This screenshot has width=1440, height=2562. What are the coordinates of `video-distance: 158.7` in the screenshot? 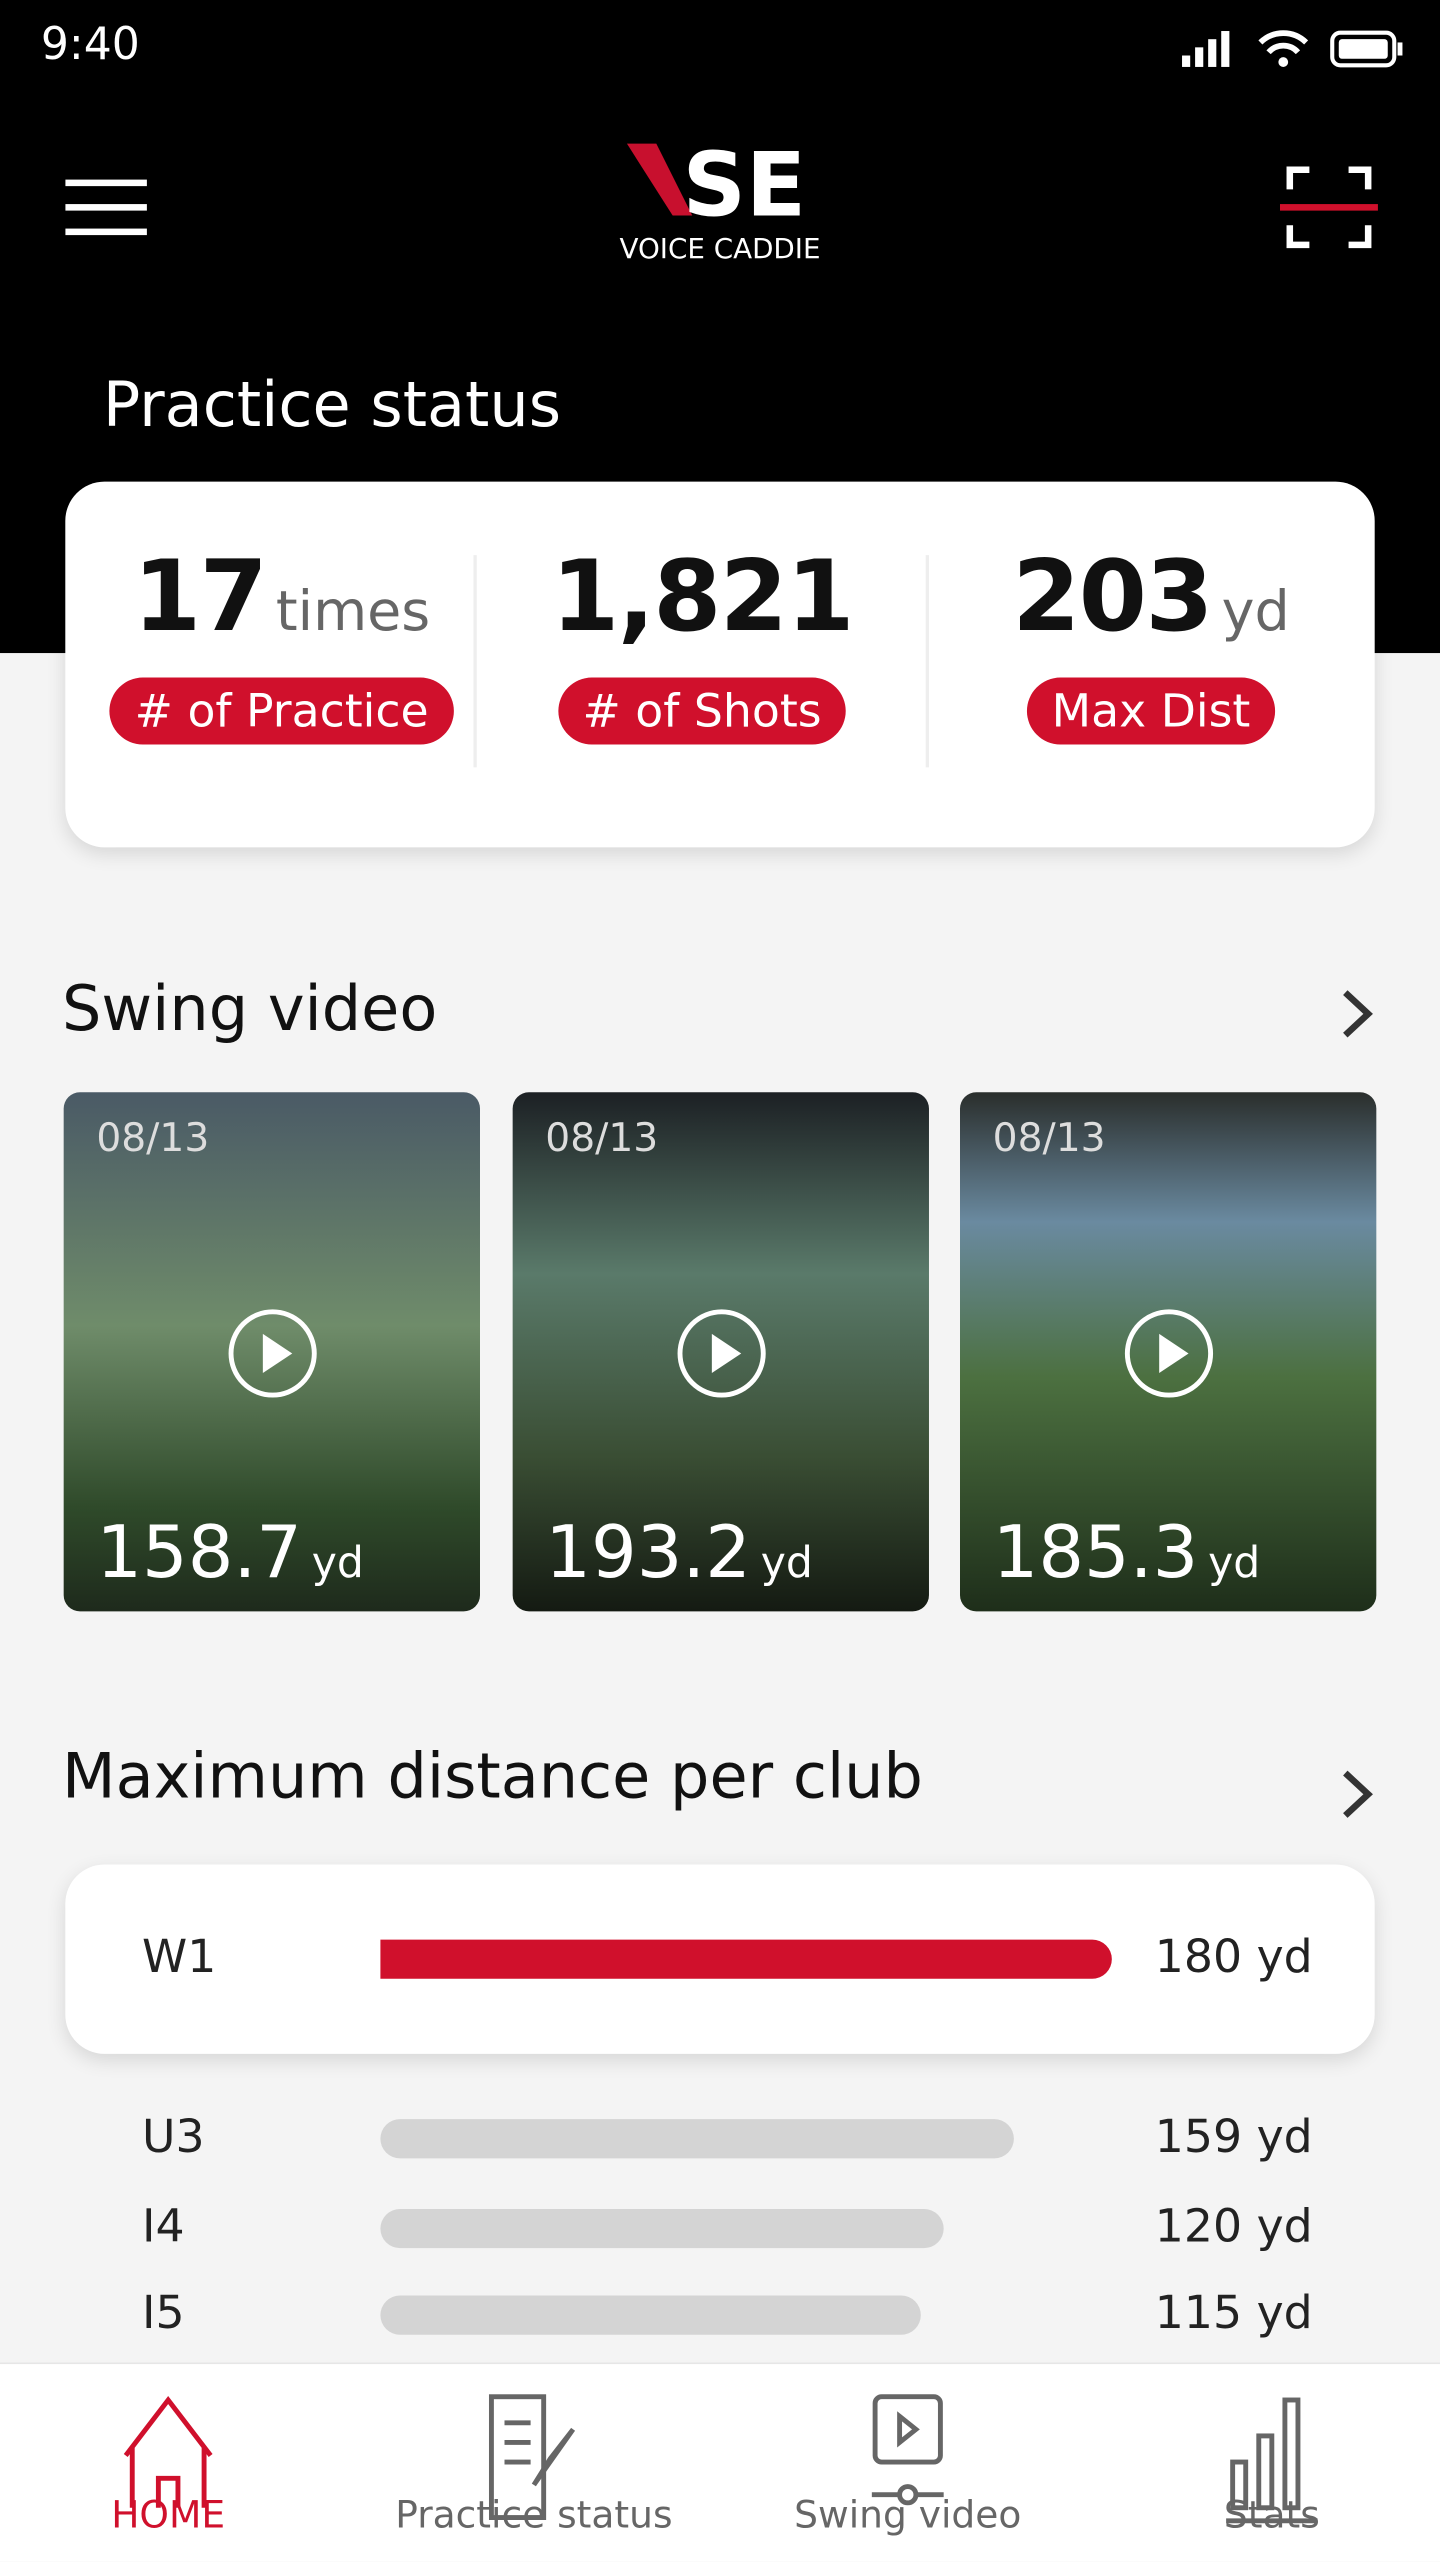 It's located at (199, 1553).